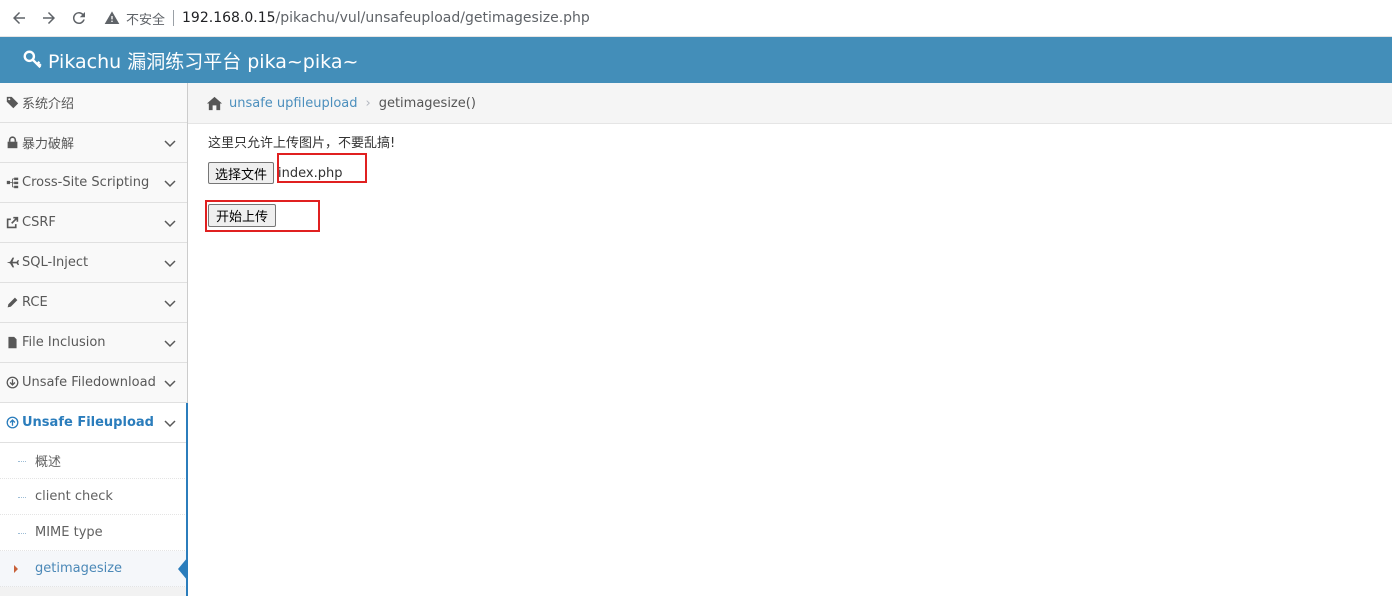 This screenshot has width=1392, height=596. What do you see at coordinates (170, 424) in the screenshot?
I see `chevron-up-icon` at bounding box center [170, 424].